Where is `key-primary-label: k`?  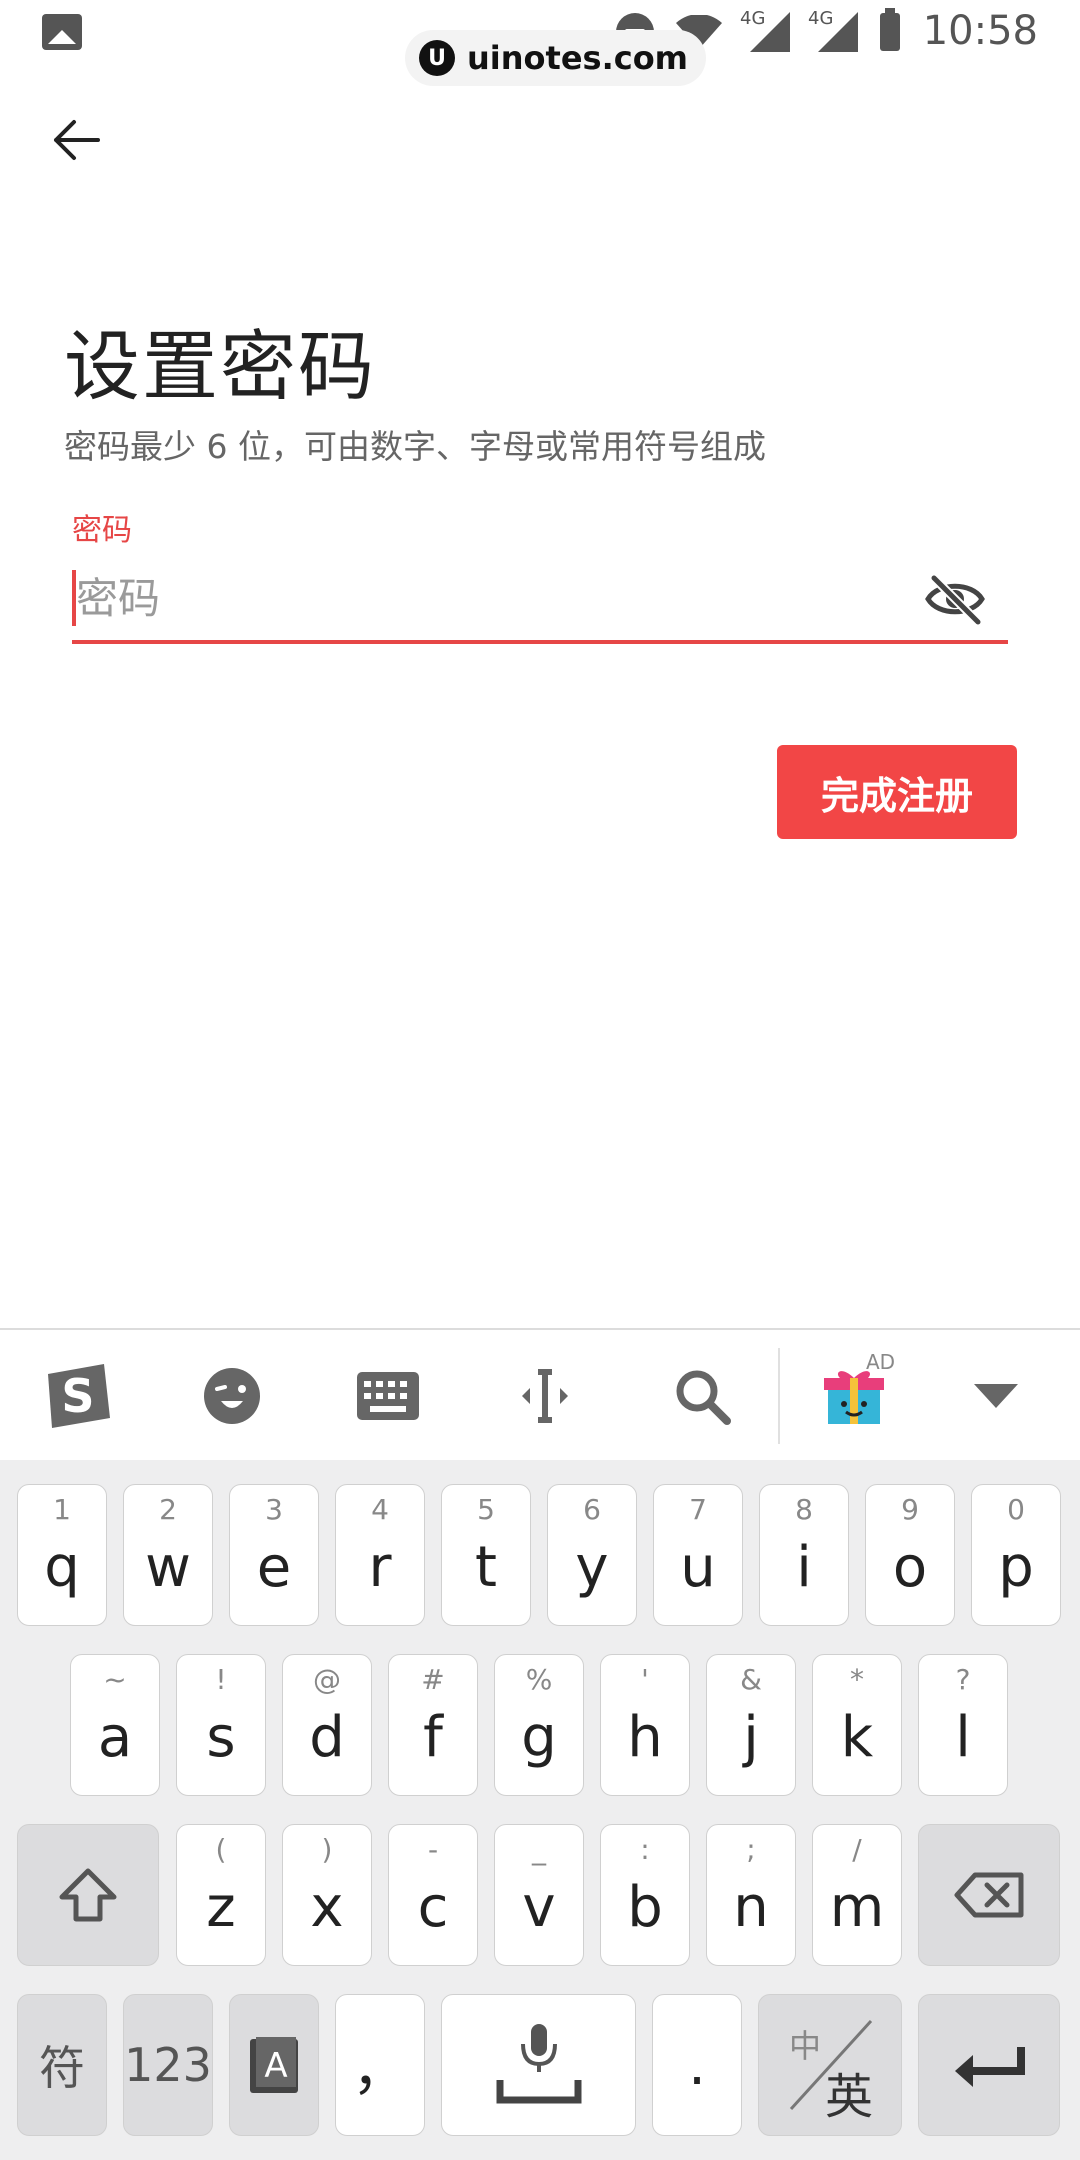 key-primary-label: k is located at coordinates (857, 1737).